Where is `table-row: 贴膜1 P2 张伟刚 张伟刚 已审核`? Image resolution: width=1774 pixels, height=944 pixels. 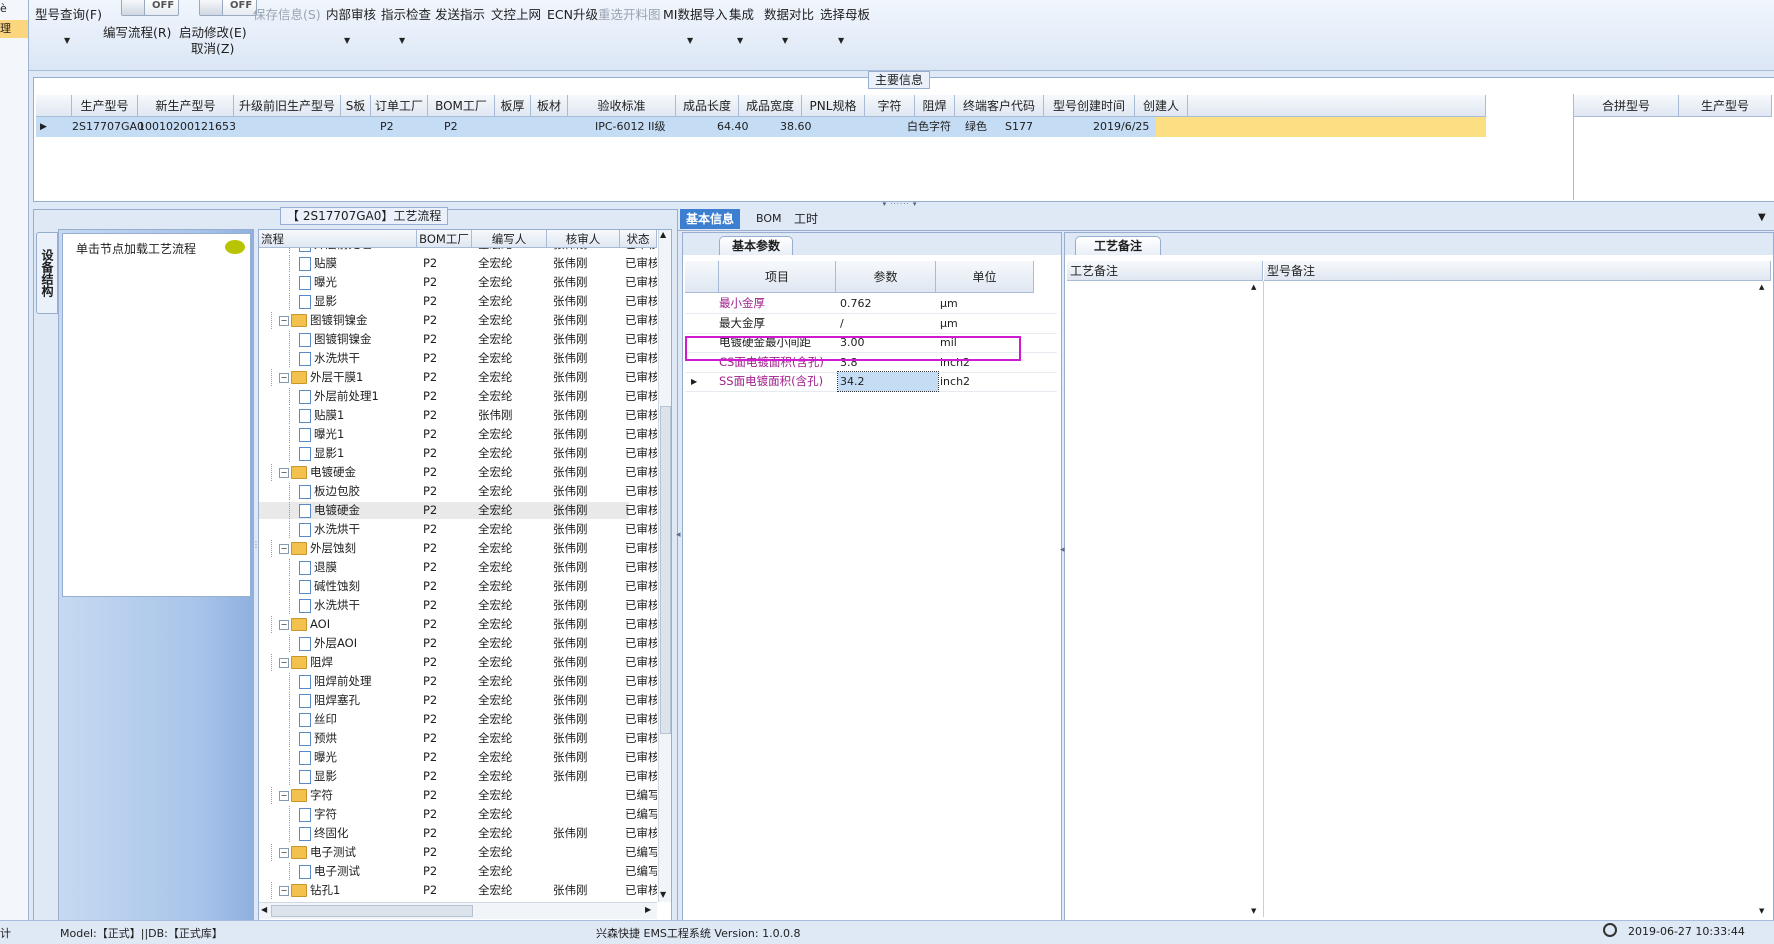
table-row: 贴膜1 P2 张伟刚 张伟刚 已审核 is located at coordinates (458, 415).